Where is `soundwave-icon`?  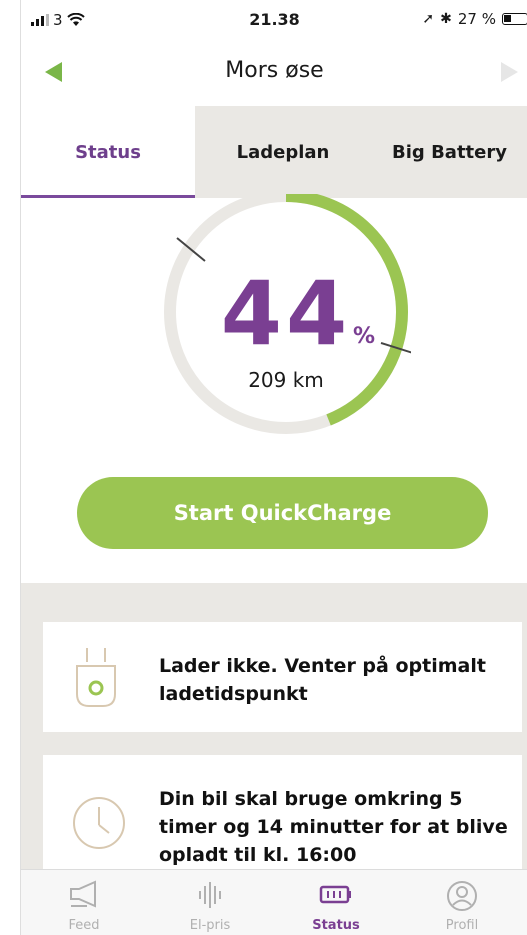 soundwave-icon is located at coordinates (210, 895).